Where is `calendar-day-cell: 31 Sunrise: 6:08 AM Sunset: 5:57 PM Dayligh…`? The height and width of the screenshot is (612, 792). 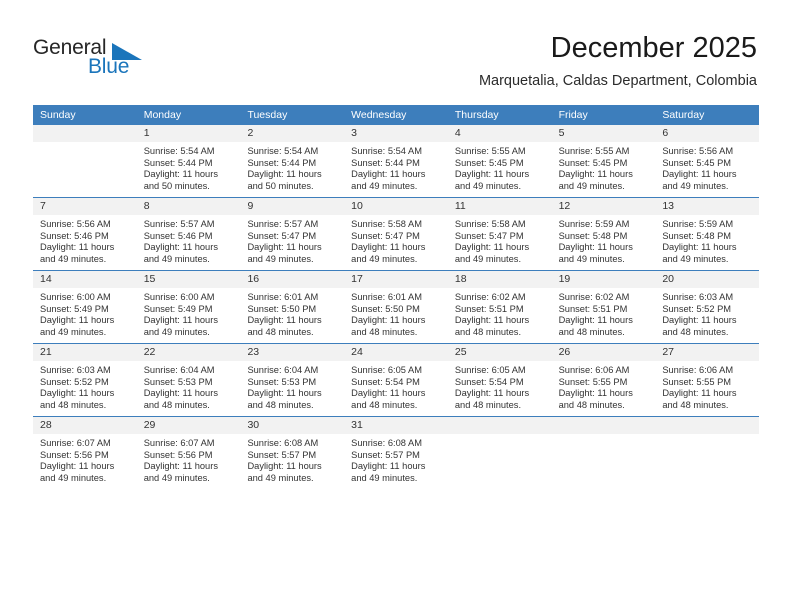
calendar-day-cell: 31 Sunrise: 6:08 AM Sunset: 5:57 PM Dayligh… is located at coordinates (396, 453).